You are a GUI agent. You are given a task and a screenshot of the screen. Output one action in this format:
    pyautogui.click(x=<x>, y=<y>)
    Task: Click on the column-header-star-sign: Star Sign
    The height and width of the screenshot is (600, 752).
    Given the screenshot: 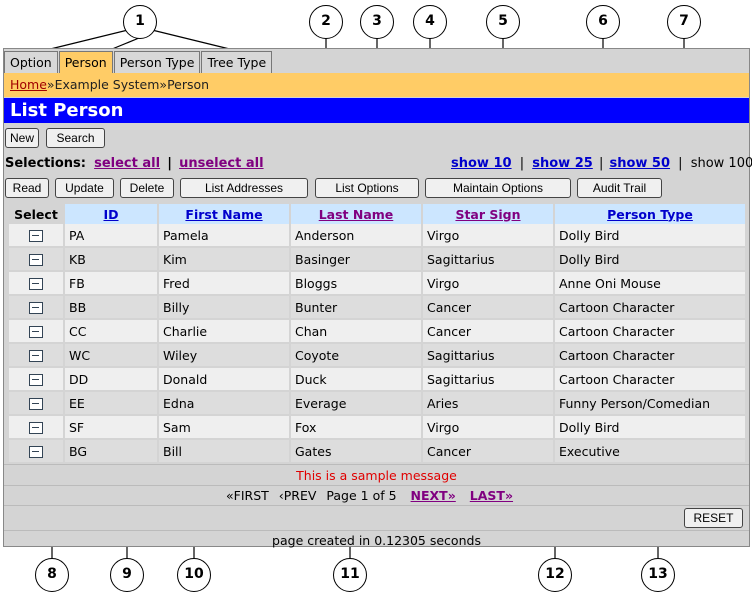 What is the action you would take?
    pyautogui.click(x=487, y=214)
    